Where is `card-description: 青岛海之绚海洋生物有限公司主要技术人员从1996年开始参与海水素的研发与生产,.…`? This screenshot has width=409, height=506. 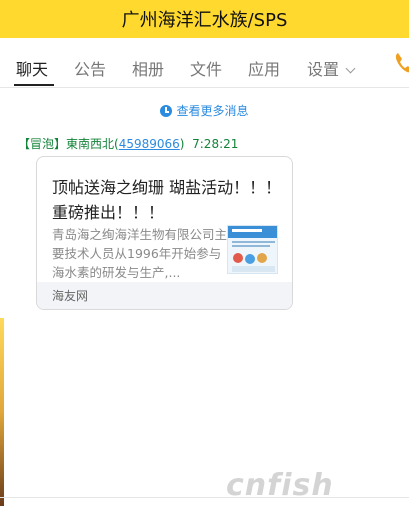 card-description: 青岛海之绚海洋生物有限公司主要技术人员从1996年开始参与海水素的研发与生产,.… is located at coordinates (139, 253).